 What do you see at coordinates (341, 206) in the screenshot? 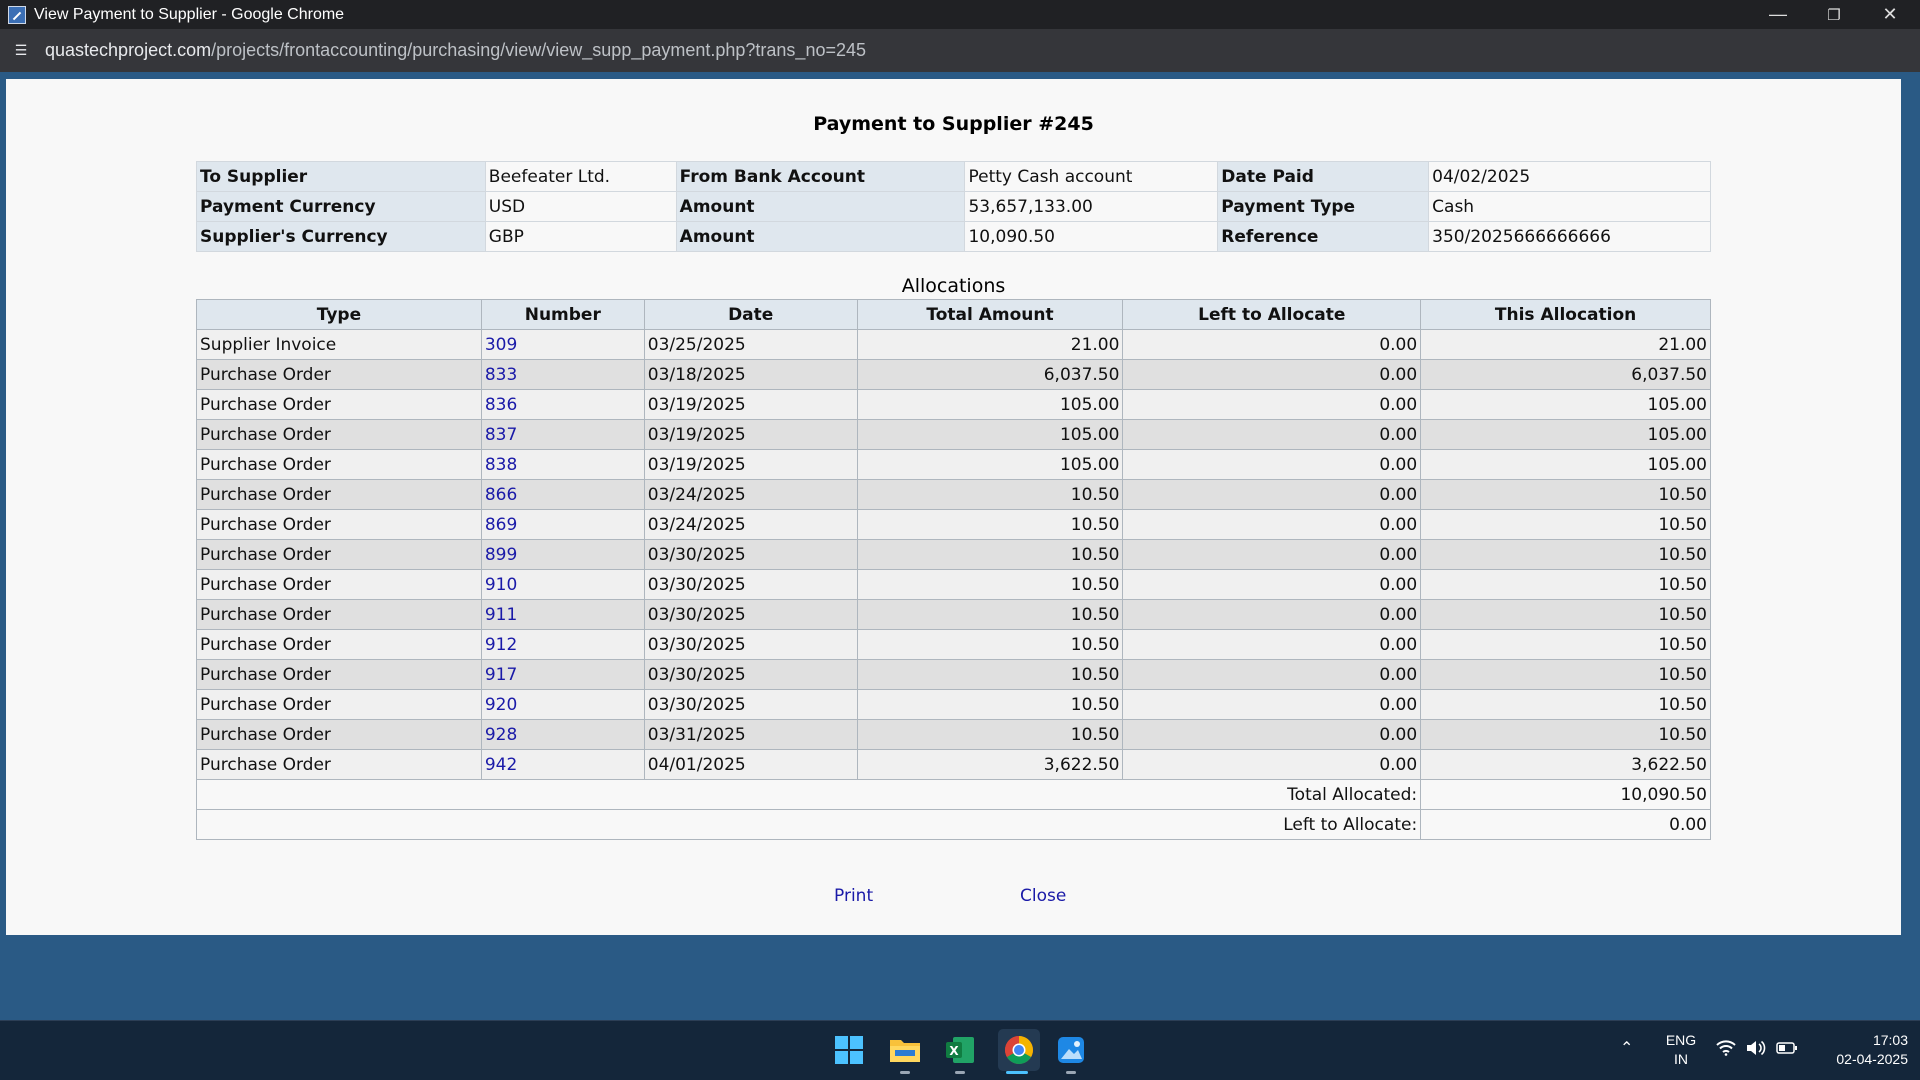
I see `payment-currency-label: Payment Currency` at bounding box center [341, 206].